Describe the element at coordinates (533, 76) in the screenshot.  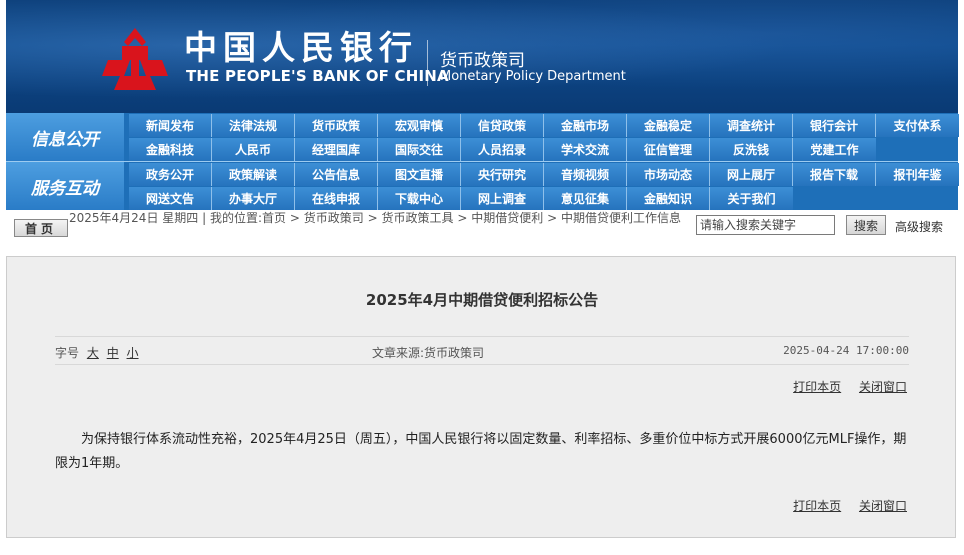
I see `department-name-en: Monetary Policy Department` at that location.